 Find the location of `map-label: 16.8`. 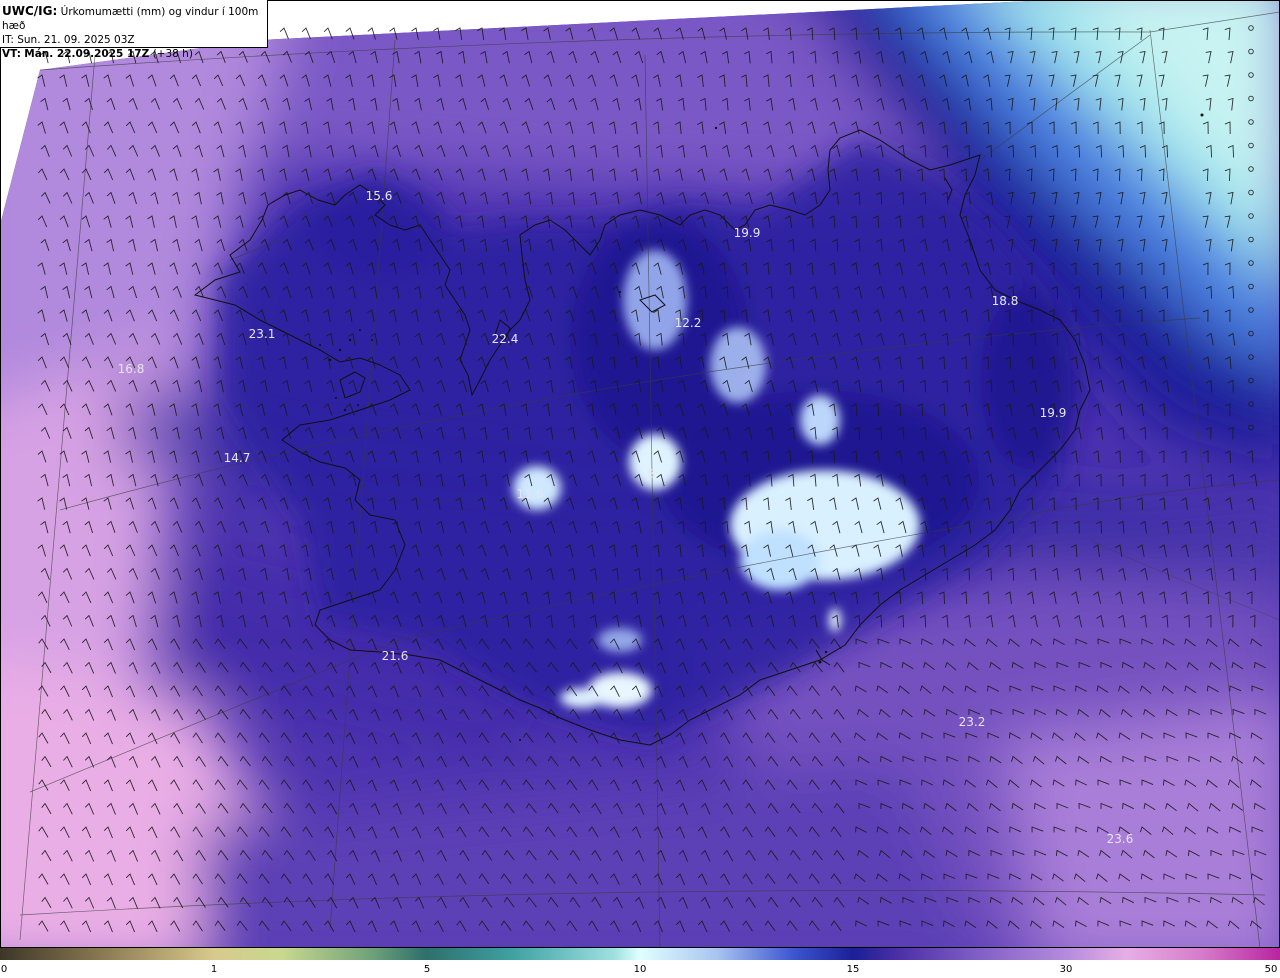

map-label: 16.8 is located at coordinates (131, 369).